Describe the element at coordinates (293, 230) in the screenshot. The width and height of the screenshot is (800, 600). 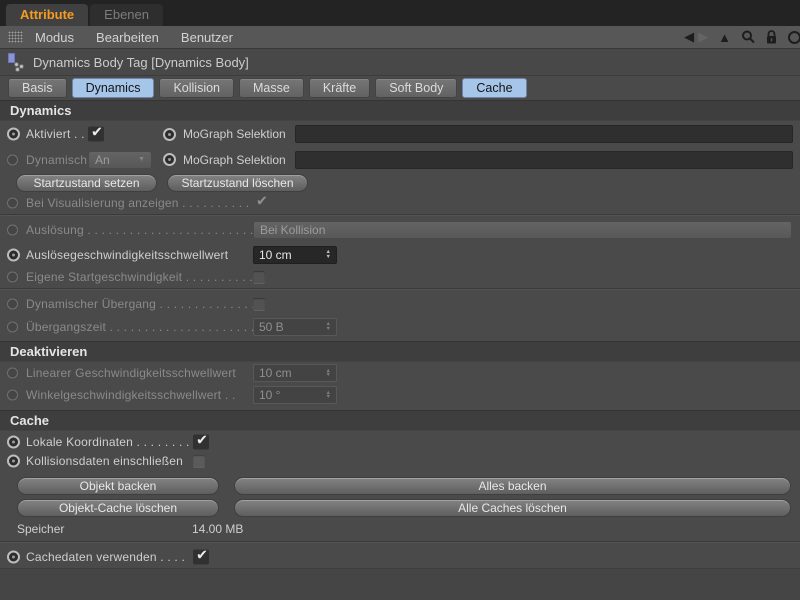
I see `ausloesung-value: Bei Kollision` at that location.